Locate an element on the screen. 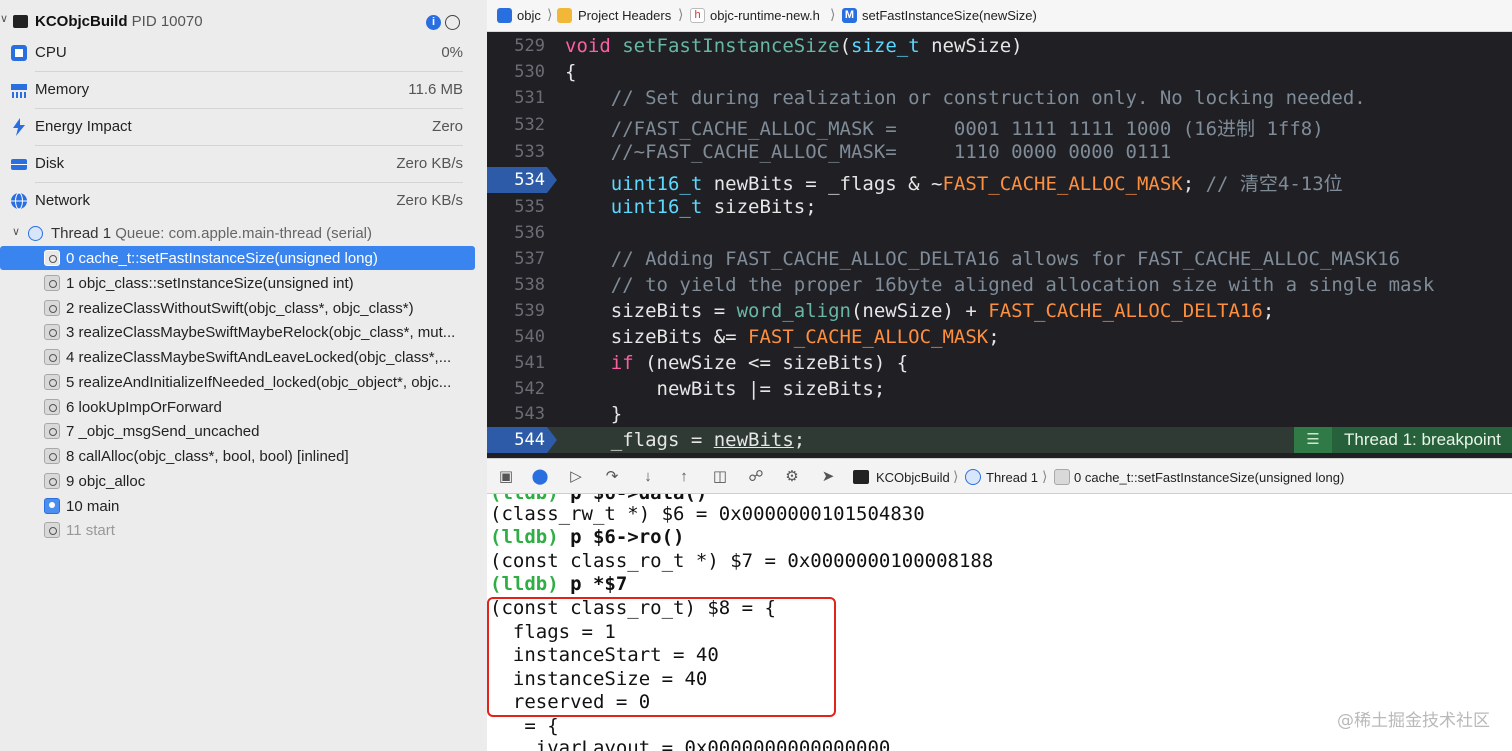  code-text: } is located at coordinates (594, 414).